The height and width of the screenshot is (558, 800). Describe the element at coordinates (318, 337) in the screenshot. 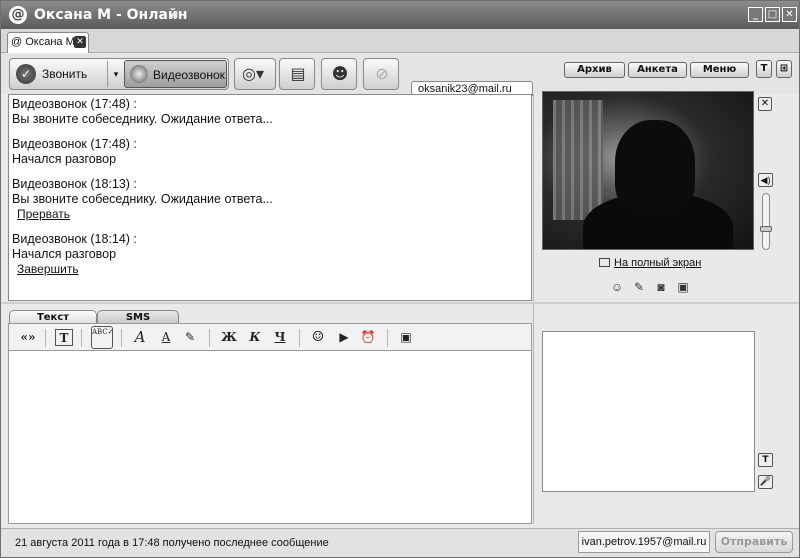

I see `smiley-icon: ☺` at that location.